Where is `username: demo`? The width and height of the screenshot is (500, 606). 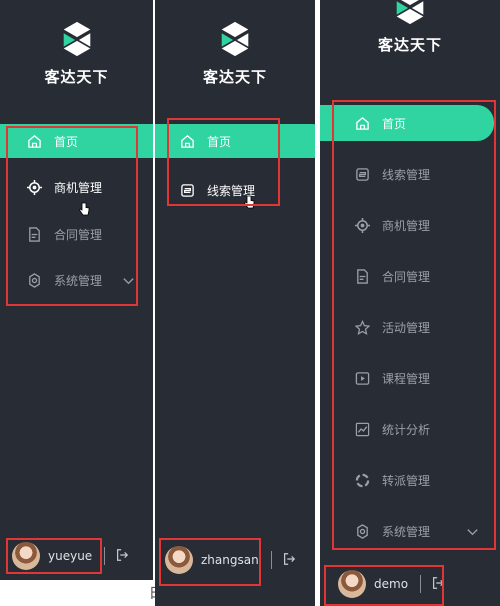
username: demo is located at coordinates (391, 584).